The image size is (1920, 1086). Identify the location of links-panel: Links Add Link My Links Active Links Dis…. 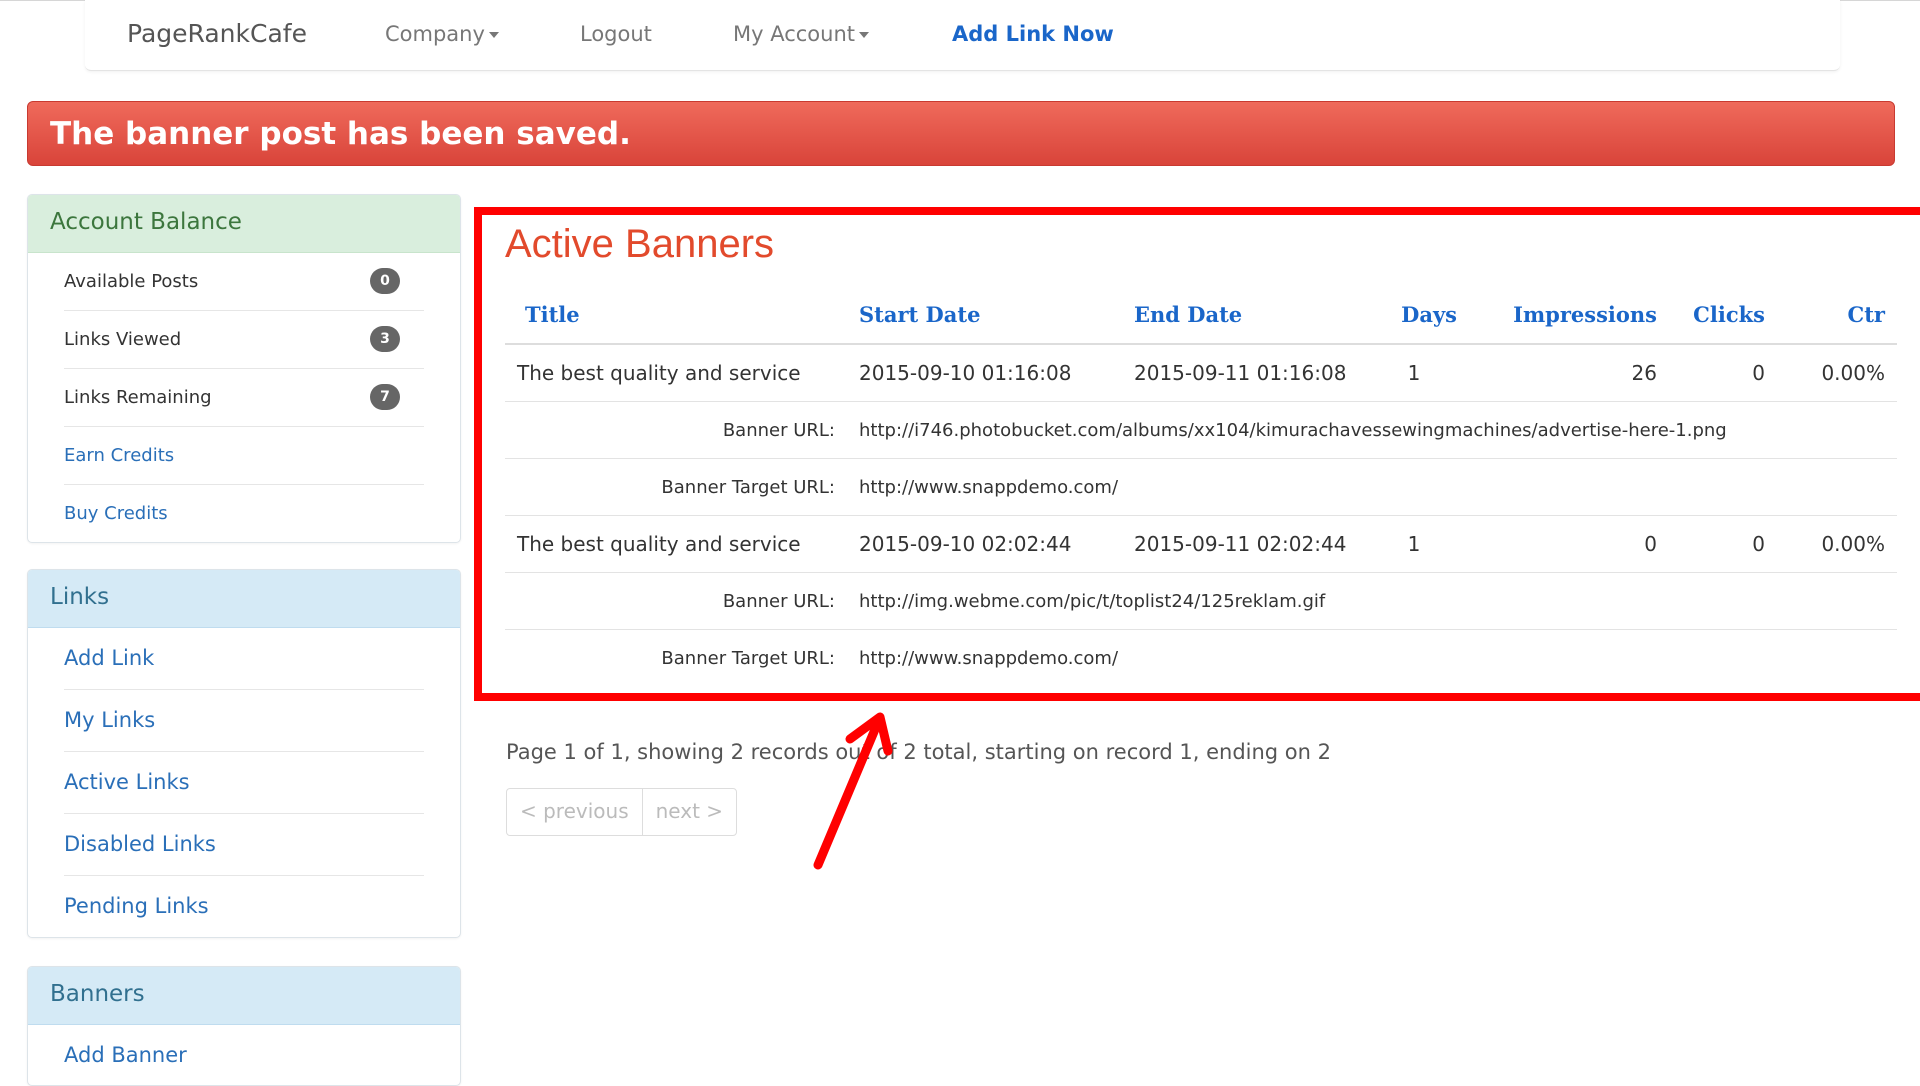
(244, 753).